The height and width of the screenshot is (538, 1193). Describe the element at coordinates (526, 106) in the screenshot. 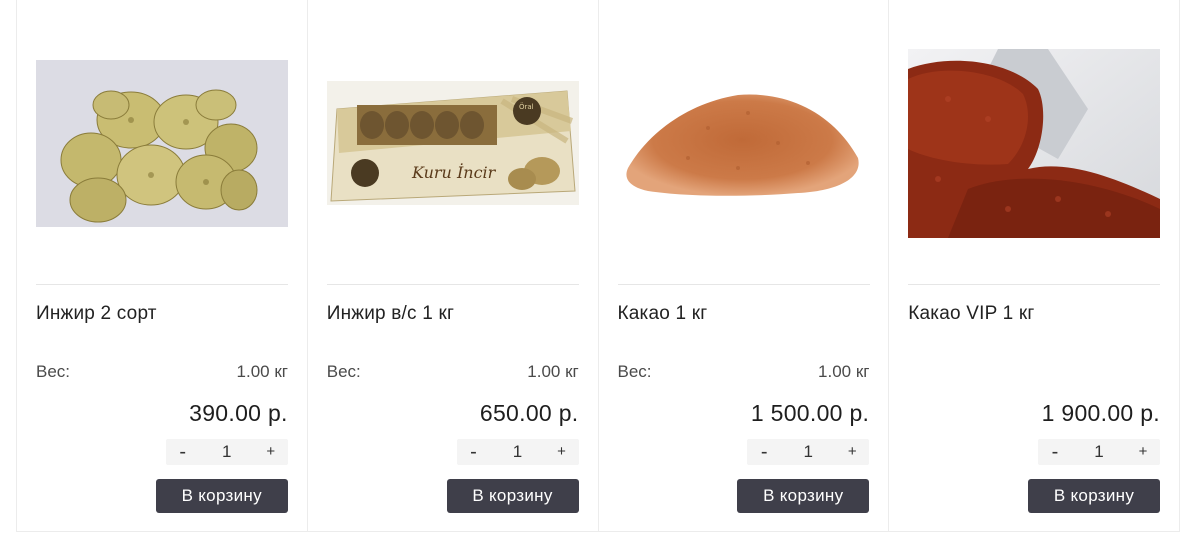

I see `box-brand-text: Öral` at that location.